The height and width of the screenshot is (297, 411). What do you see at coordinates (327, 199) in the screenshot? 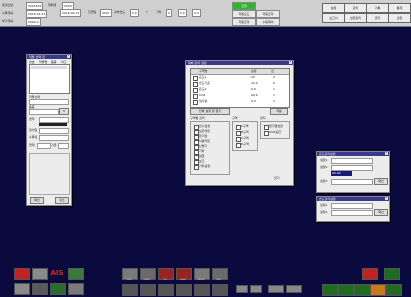
I see `window-title-text: 습도관리설정` at bounding box center [327, 199].